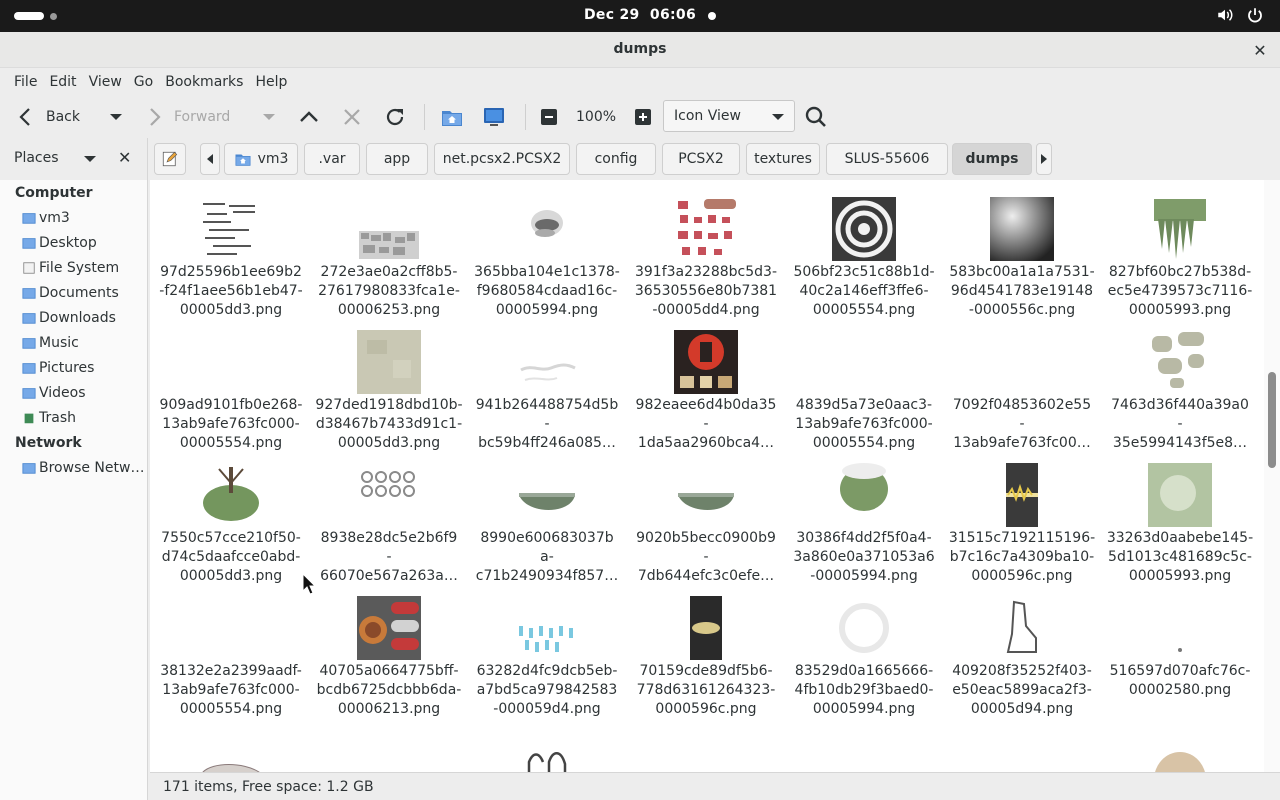 The image size is (1280, 800). I want to click on mouse-cursor, so click(309, 584).